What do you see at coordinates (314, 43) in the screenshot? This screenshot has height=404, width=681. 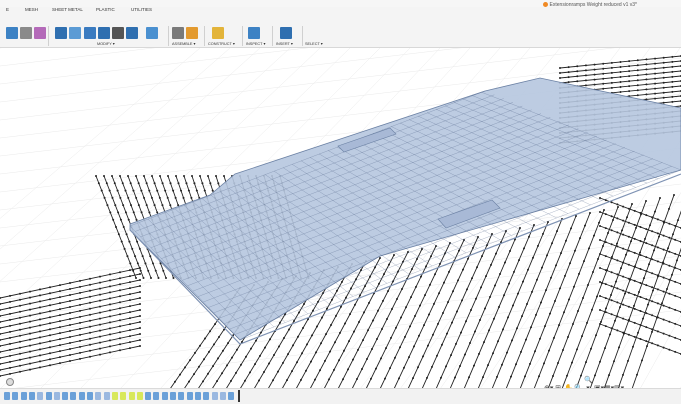 I see `group-select: SELECT ▾` at bounding box center [314, 43].